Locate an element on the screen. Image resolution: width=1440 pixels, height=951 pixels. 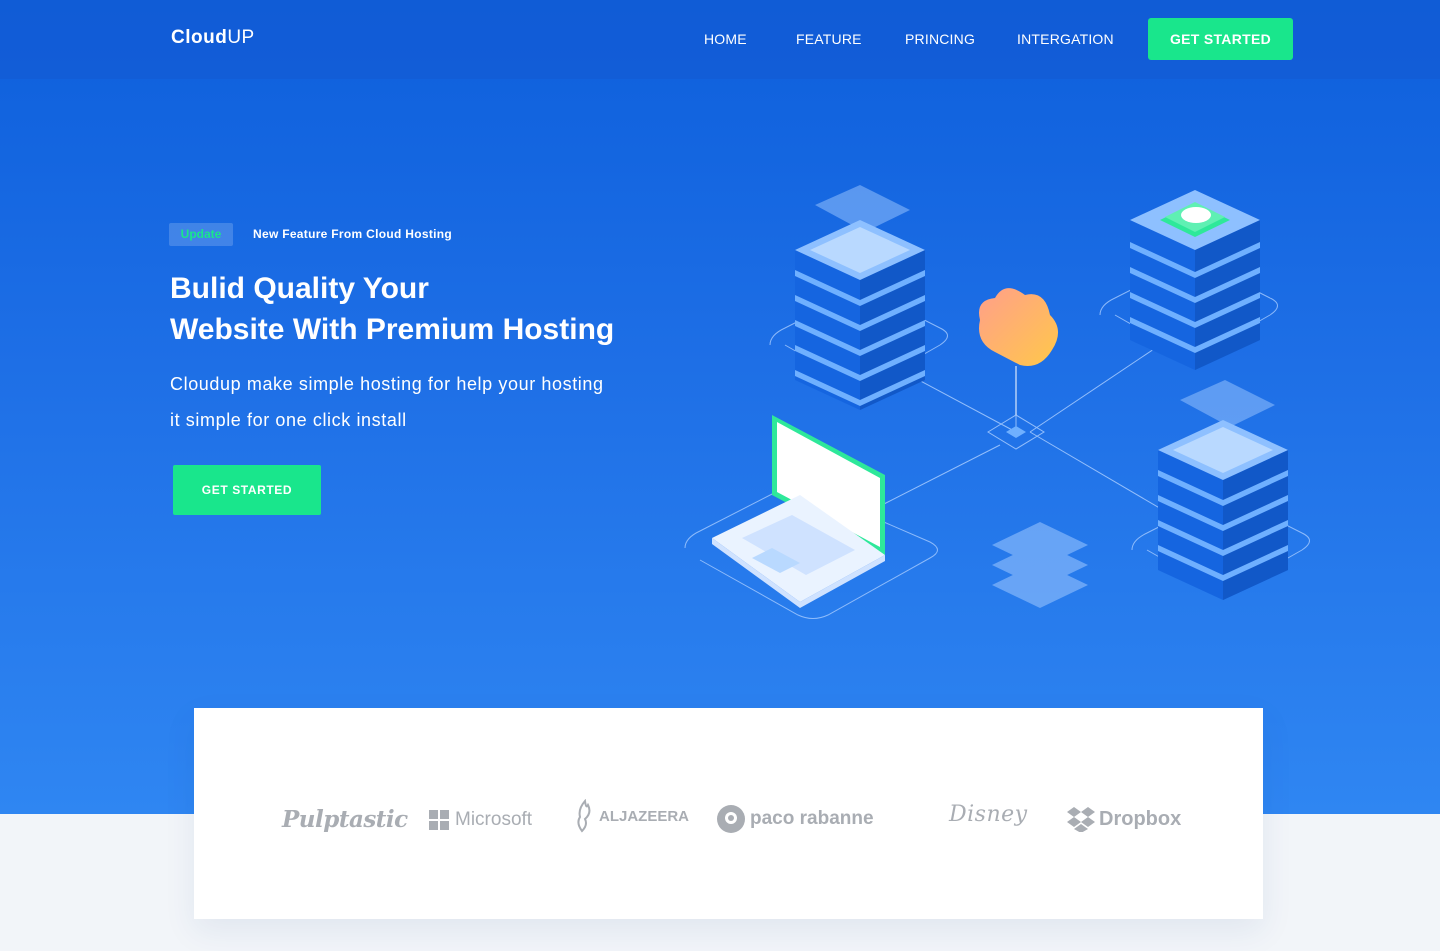
update-badge-text: New Feature From Cloud Hosting is located at coordinates (353, 234).